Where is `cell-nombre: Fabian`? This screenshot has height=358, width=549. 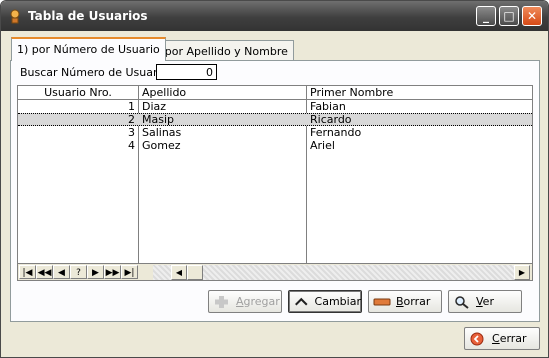
cell-nombre: Fabian is located at coordinates (328, 106).